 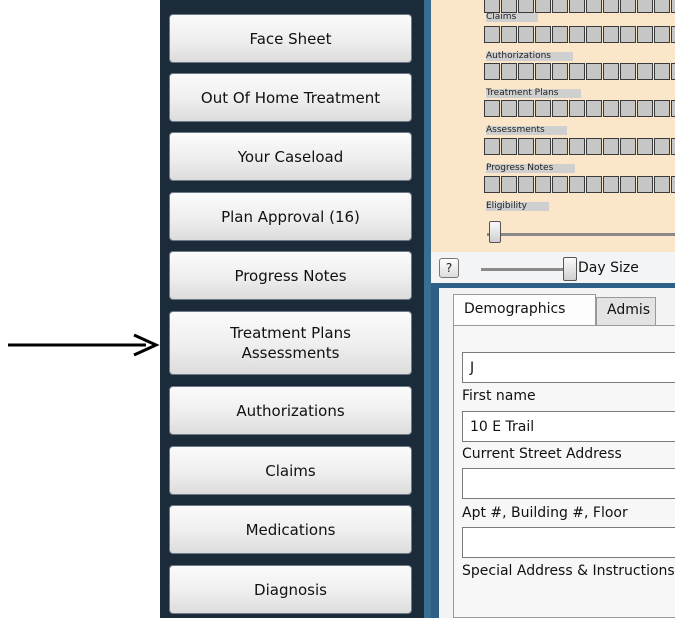 What do you see at coordinates (290, 410) in the screenshot?
I see `authorizations-button: Authorizations` at bounding box center [290, 410].